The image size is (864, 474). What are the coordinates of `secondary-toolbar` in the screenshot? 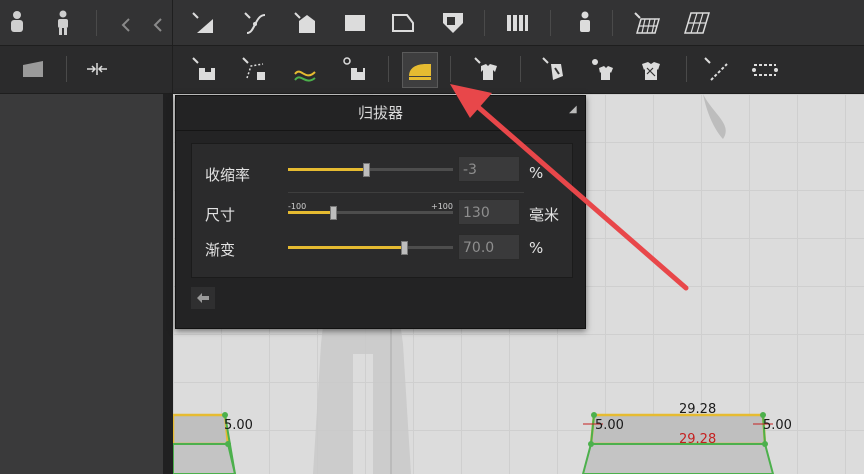 It's located at (432, 70).